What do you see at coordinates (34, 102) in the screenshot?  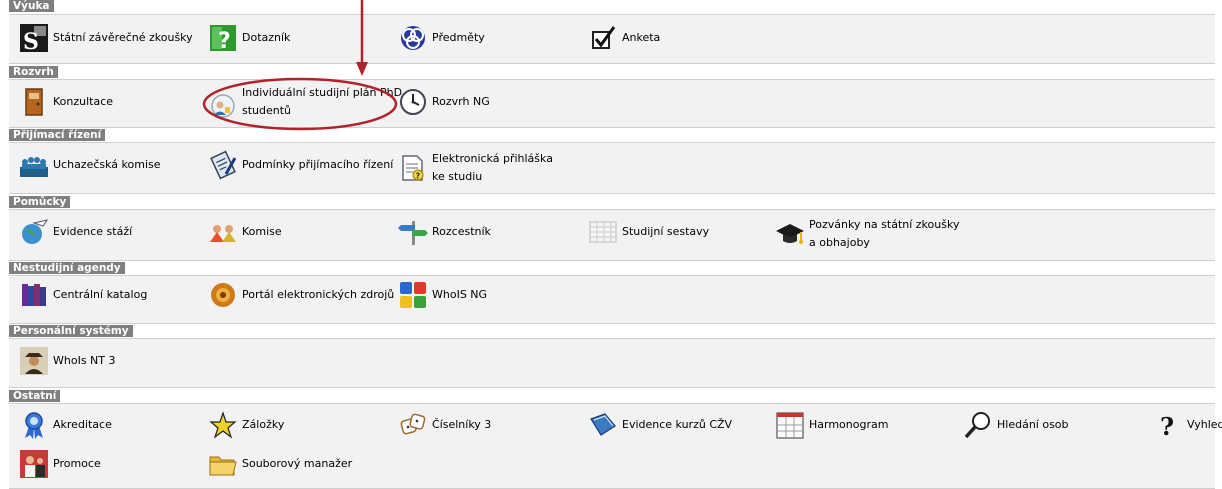 I see `door-icon` at bounding box center [34, 102].